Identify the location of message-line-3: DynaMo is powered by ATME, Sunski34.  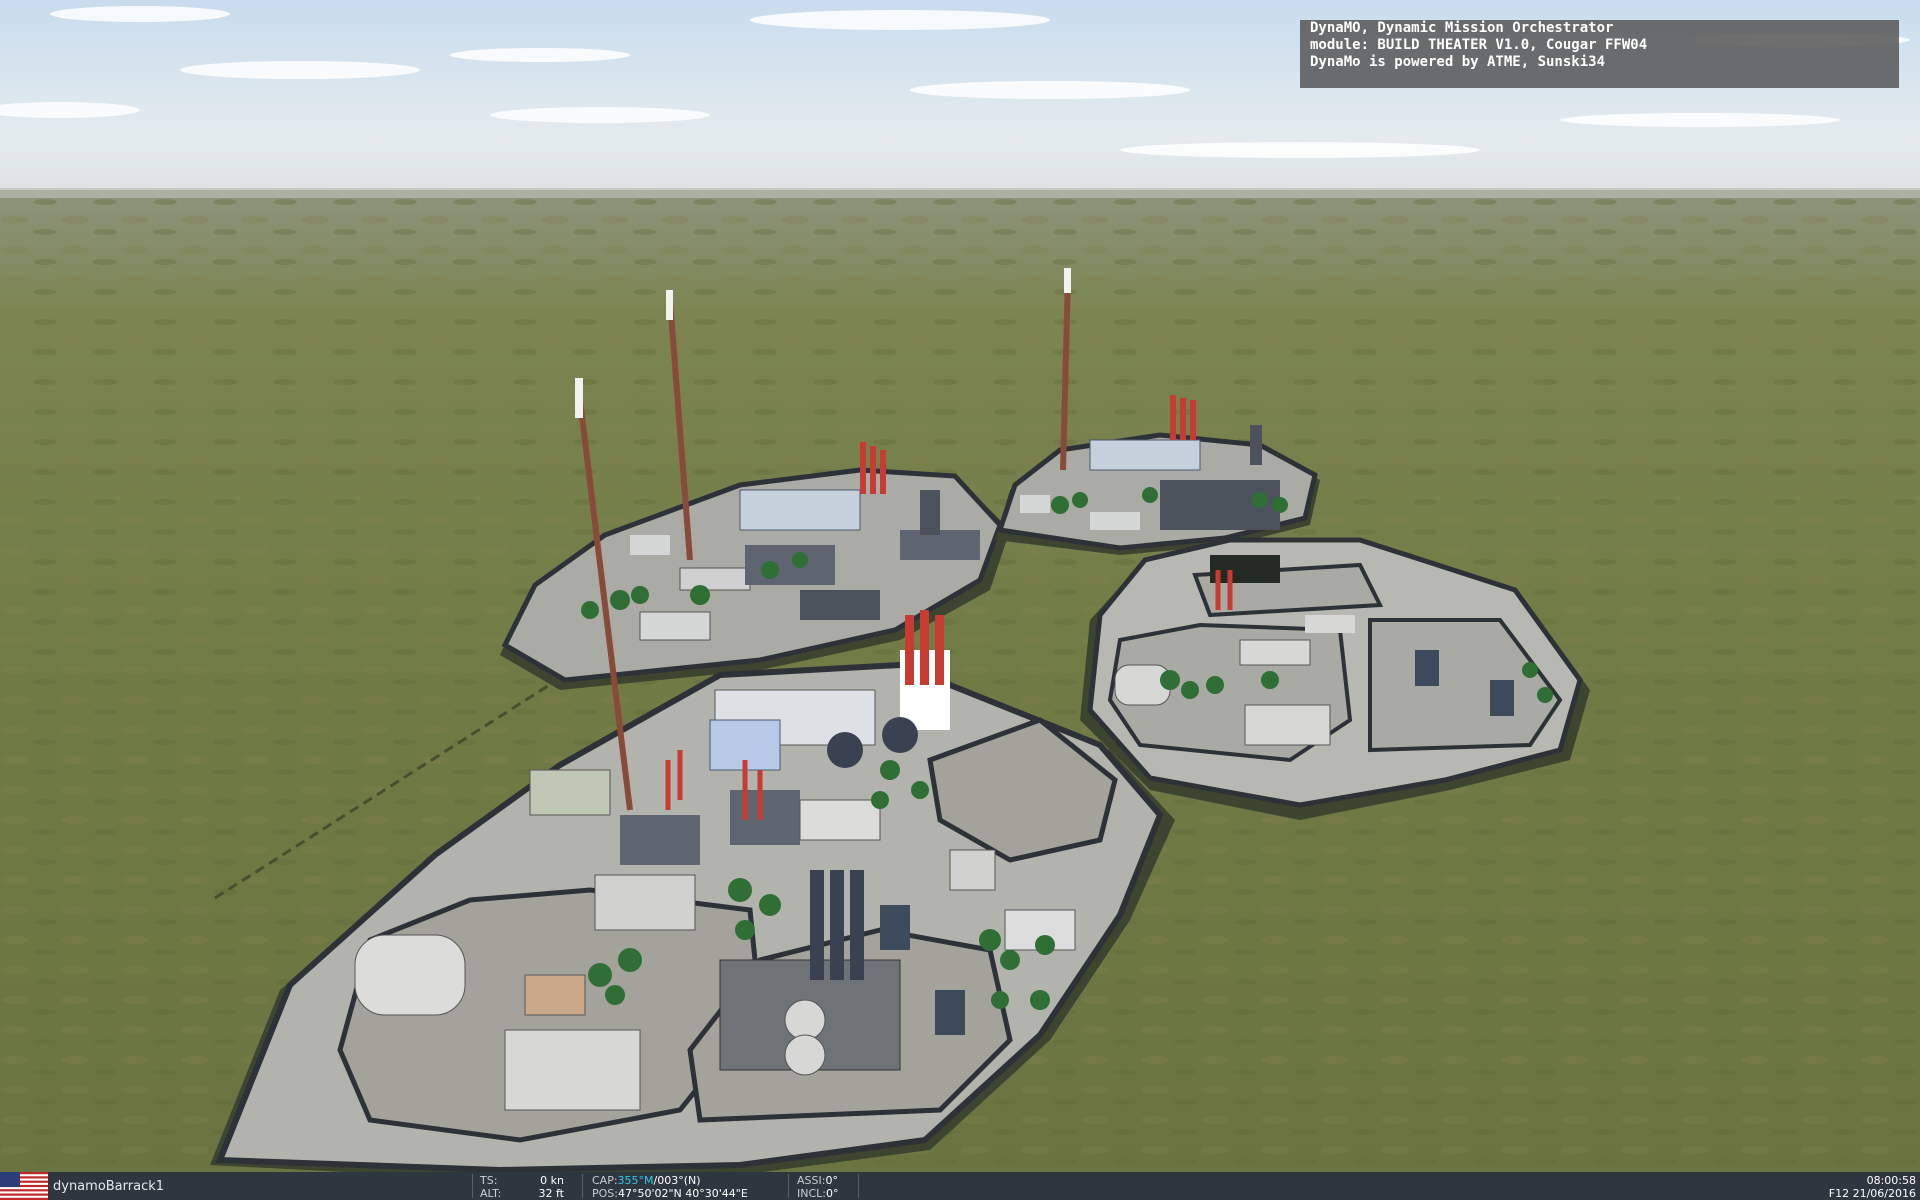
(1458, 62).